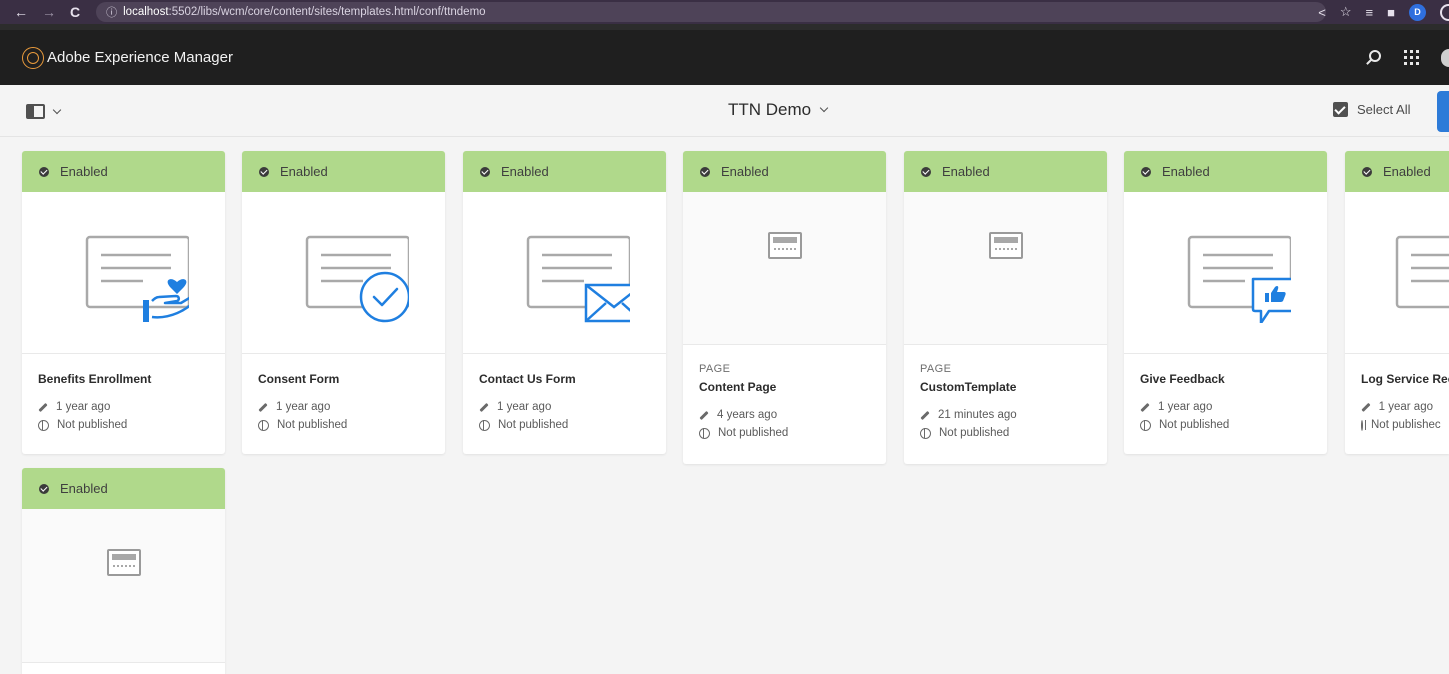  I want to click on forward-icon: →, so click(49, 12).